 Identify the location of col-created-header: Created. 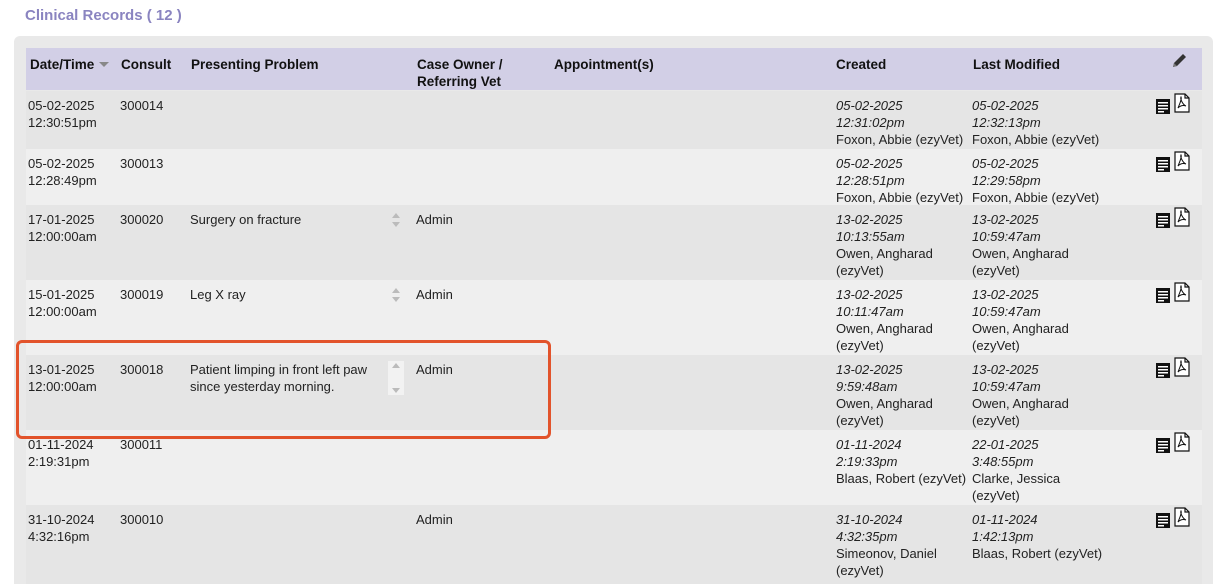
(861, 64).